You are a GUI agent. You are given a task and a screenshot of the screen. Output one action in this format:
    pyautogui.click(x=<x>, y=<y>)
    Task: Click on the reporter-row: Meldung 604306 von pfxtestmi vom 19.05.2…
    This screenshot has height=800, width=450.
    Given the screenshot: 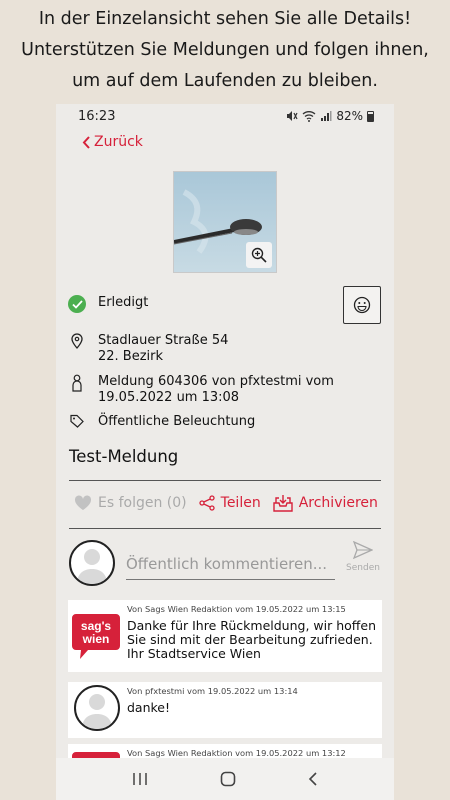 What is the action you would take?
    pyautogui.click(x=201, y=390)
    